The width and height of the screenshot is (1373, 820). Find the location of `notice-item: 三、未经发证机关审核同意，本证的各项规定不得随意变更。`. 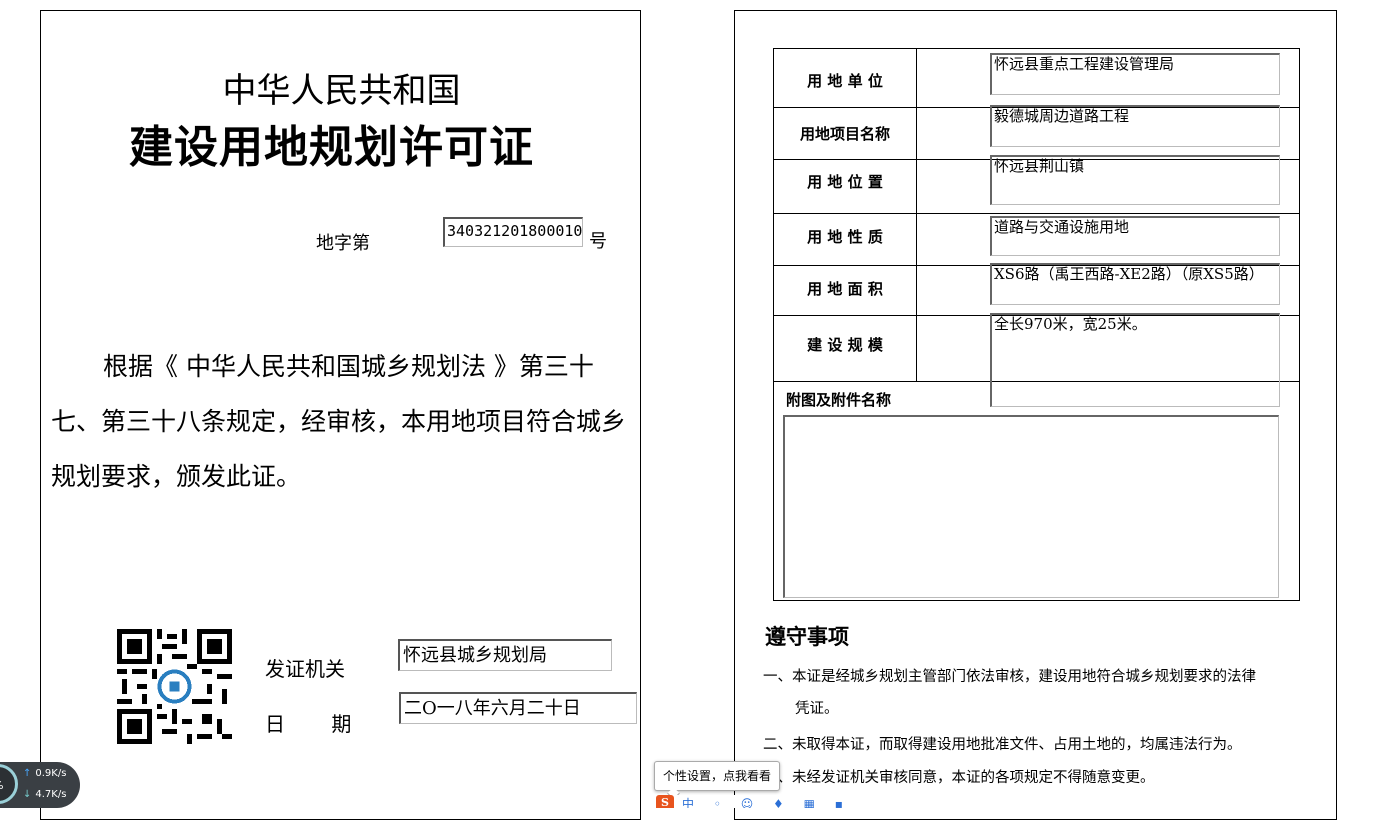

notice-item: 三、未经发证机关审核同意，本证的各项规定不得随意变更。 is located at coordinates (1038, 778).